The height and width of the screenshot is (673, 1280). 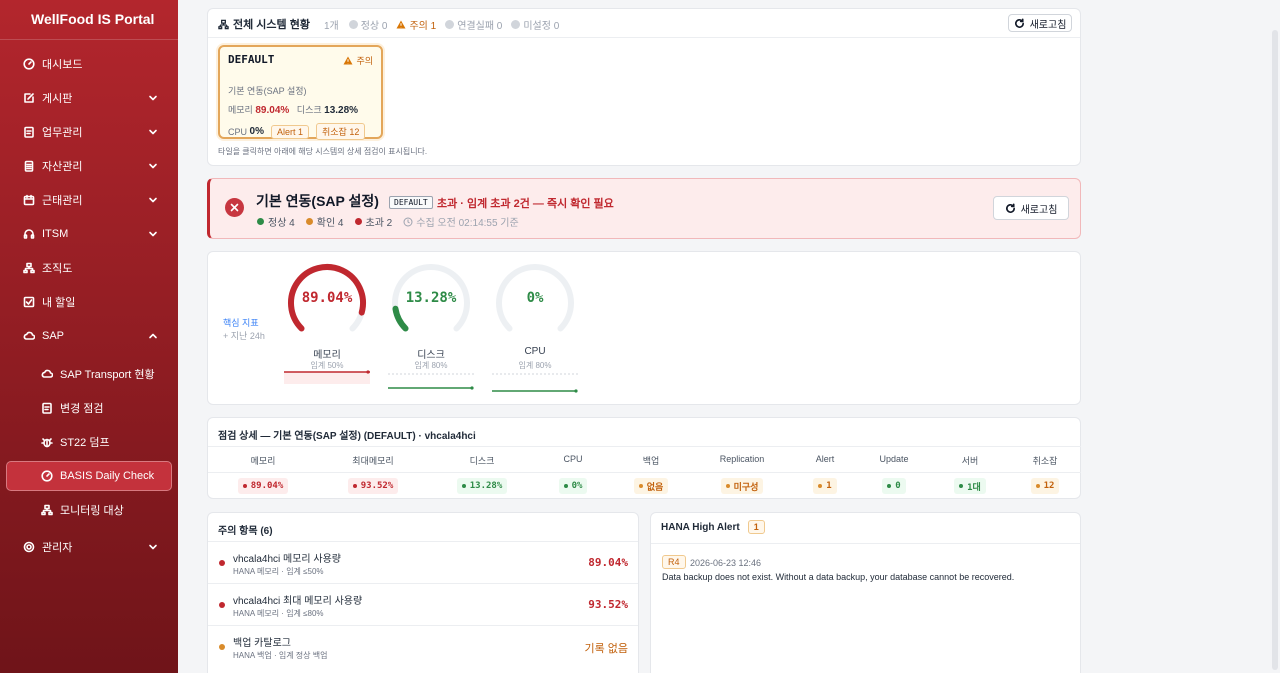 I want to click on sidebar-item-label: 조직도, so click(x=57, y=269).